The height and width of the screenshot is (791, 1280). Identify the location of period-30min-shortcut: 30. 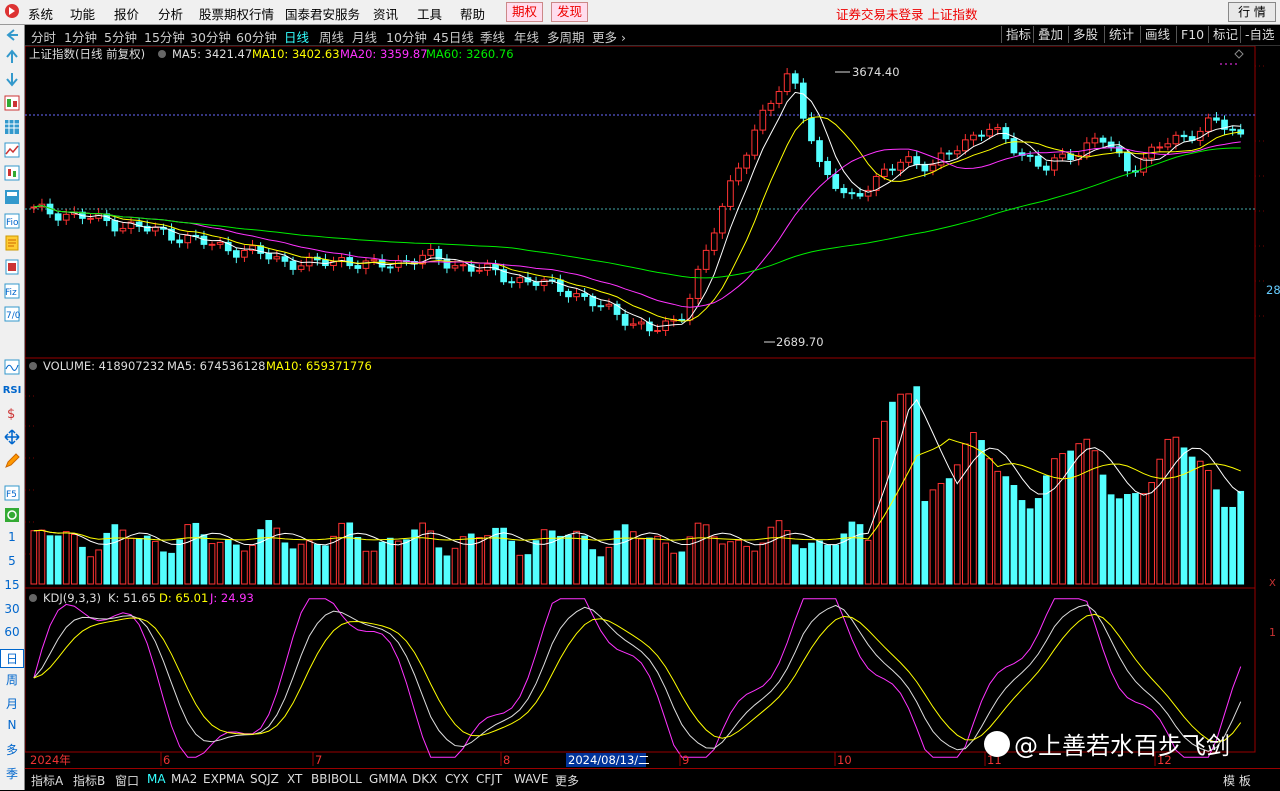
(12, 609).